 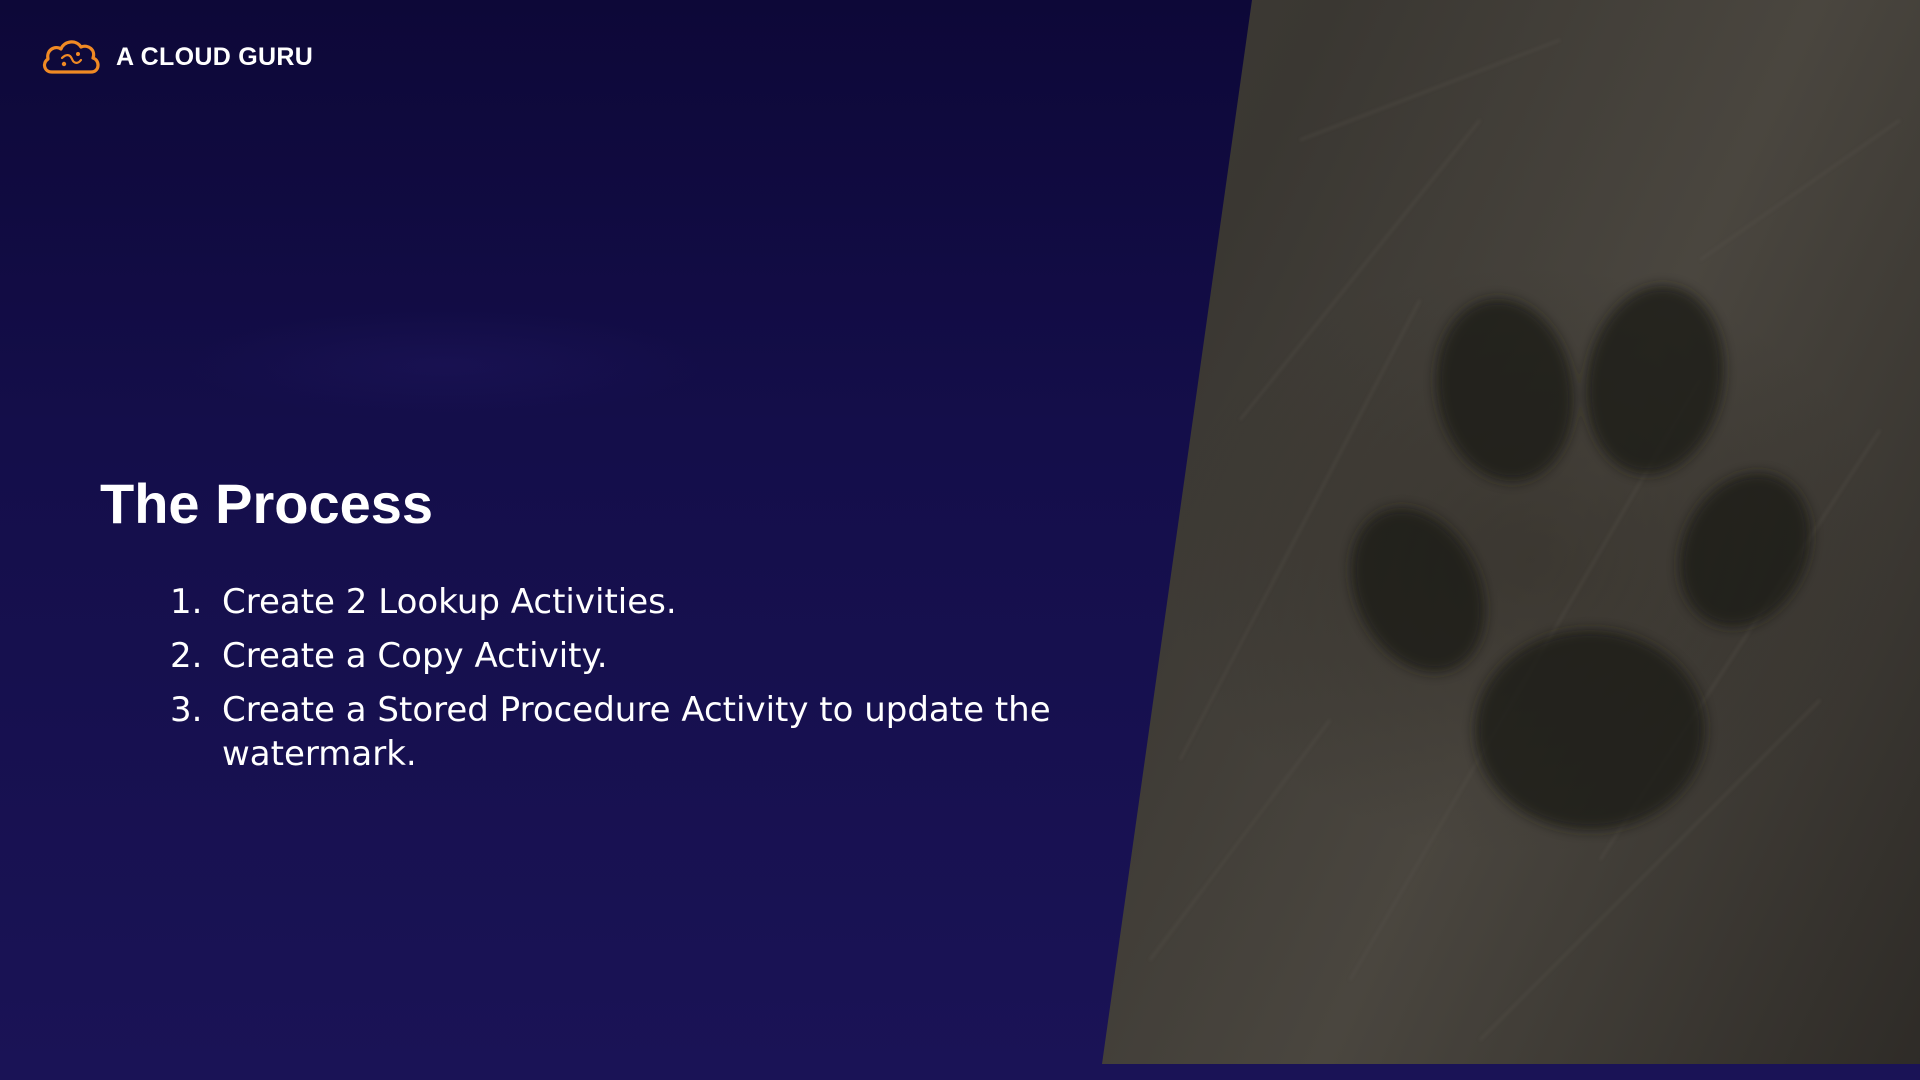 What do you see at coordinates (445, 365) in the screenshot?
I see `background-shadow` at bounding box center [445, 365].